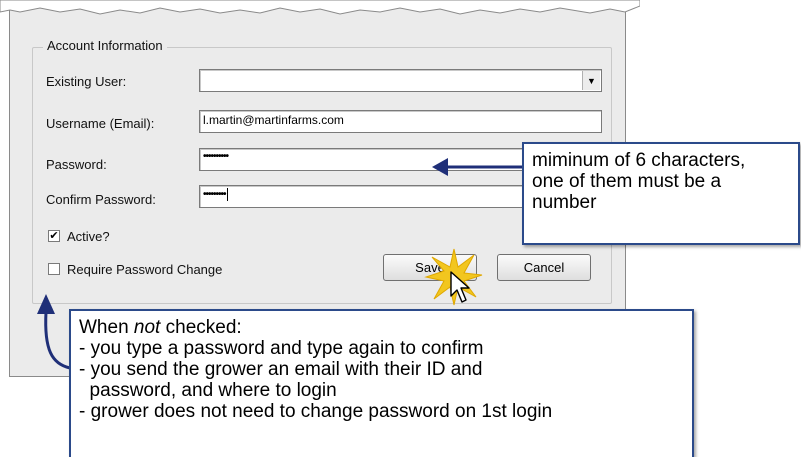  I want to click on text-caret, so click(227, 194).